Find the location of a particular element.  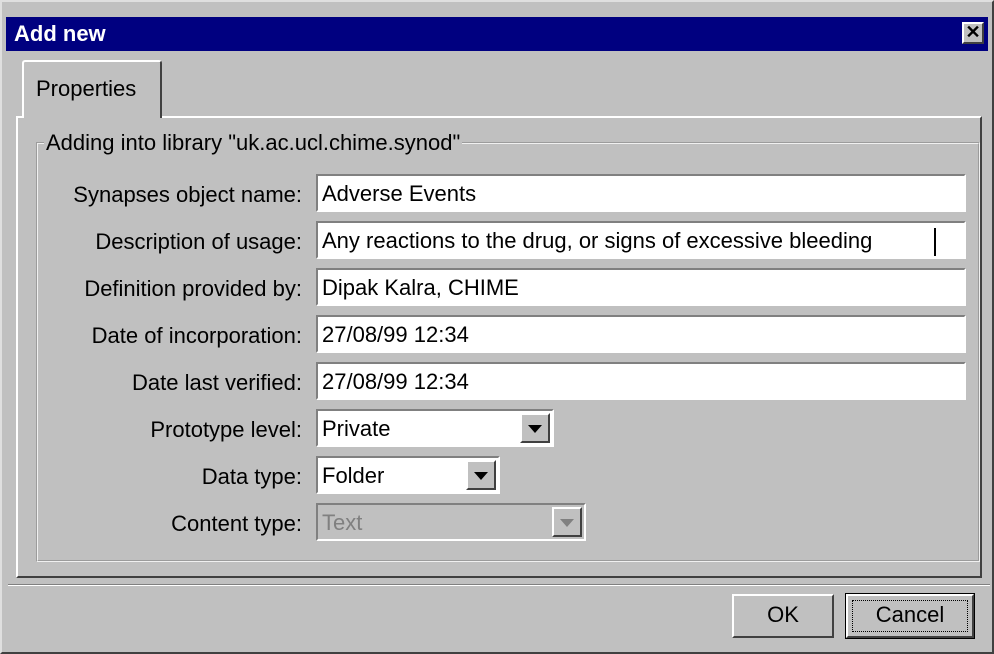

text-caret is located at coordinates (935, 242).